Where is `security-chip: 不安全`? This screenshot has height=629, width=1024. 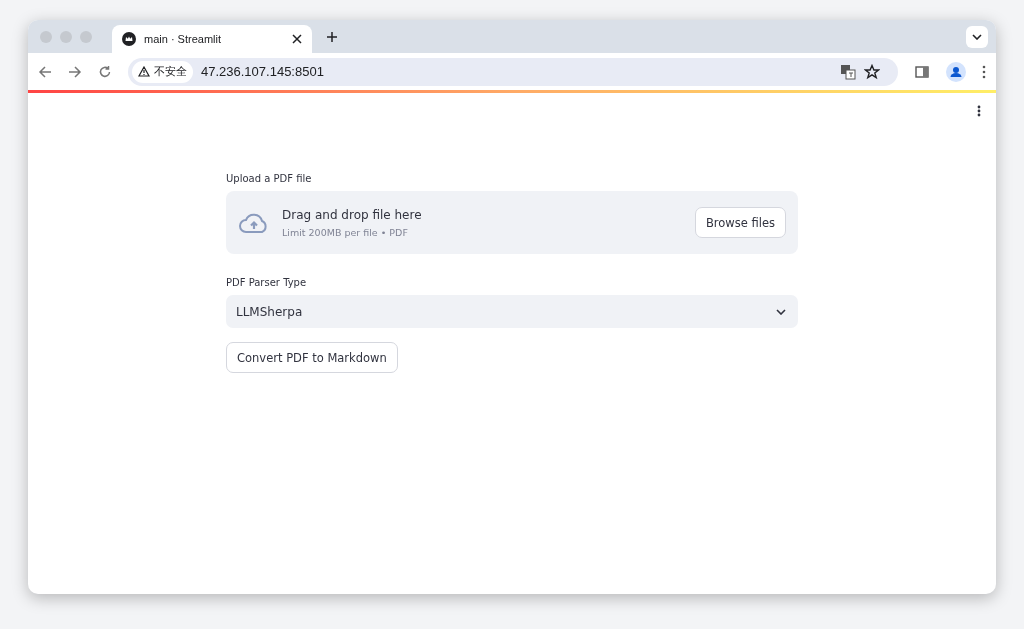
security-chip: 不安全 is located at coordinates (162, 71).